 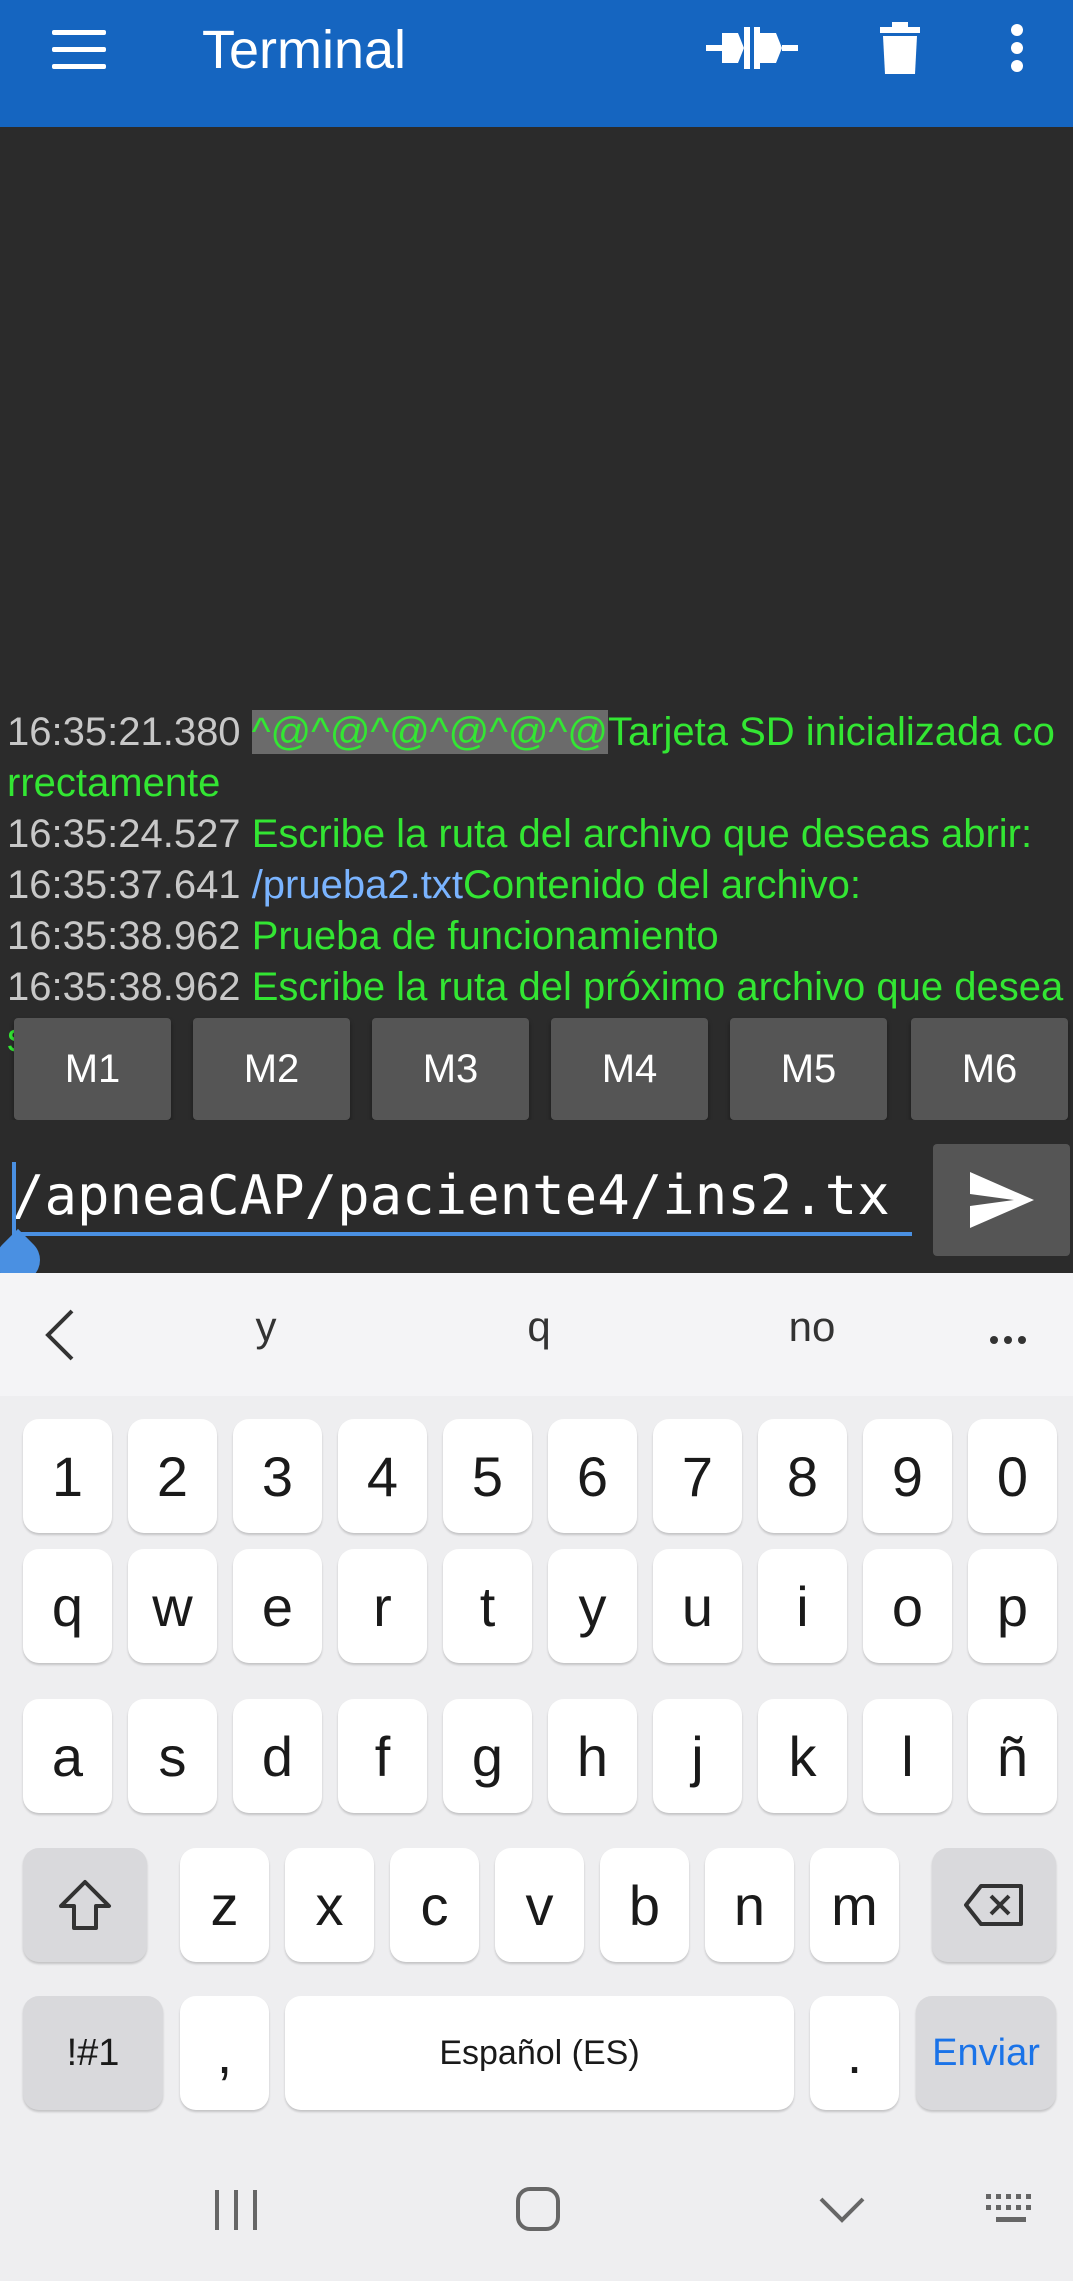 I want to click on key-g: g, so click(x=487, y=1756).